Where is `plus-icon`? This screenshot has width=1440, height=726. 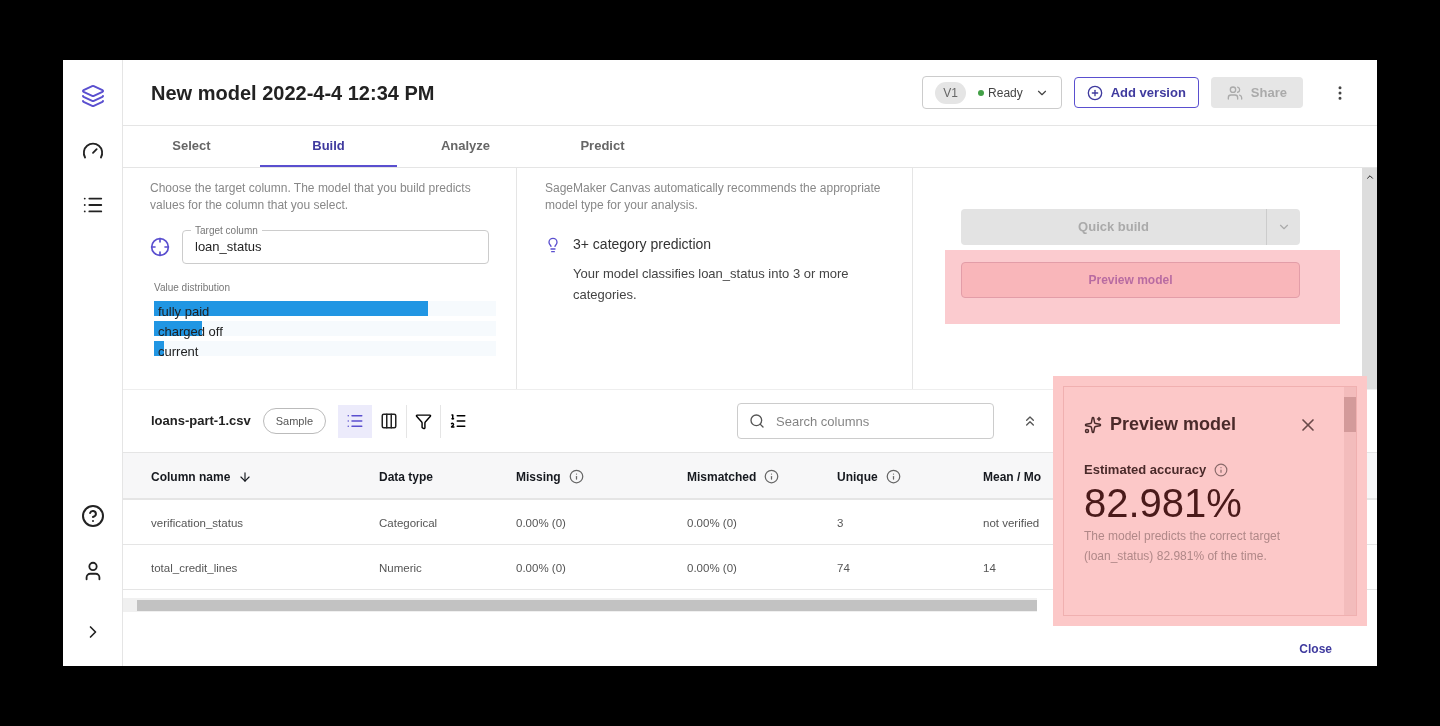 plus-icon is located at coordinates (1094, 92).